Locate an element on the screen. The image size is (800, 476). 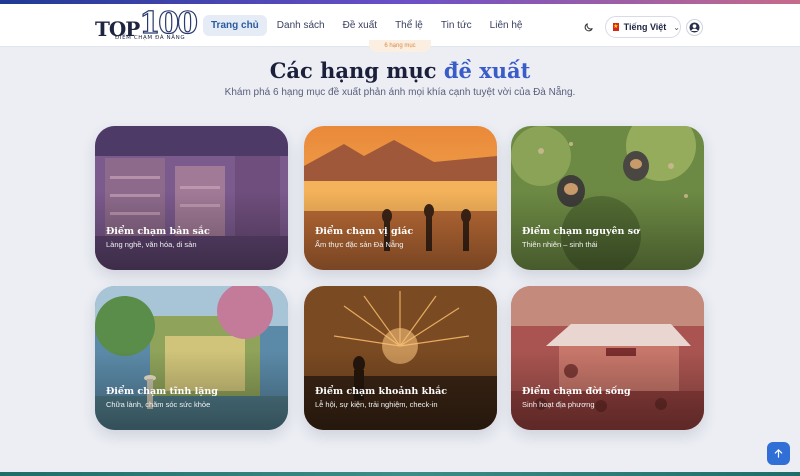
logo-tagline: ĐIỂM CHẠM ĐÀ NẴNG is located at coordinates (150, 38).